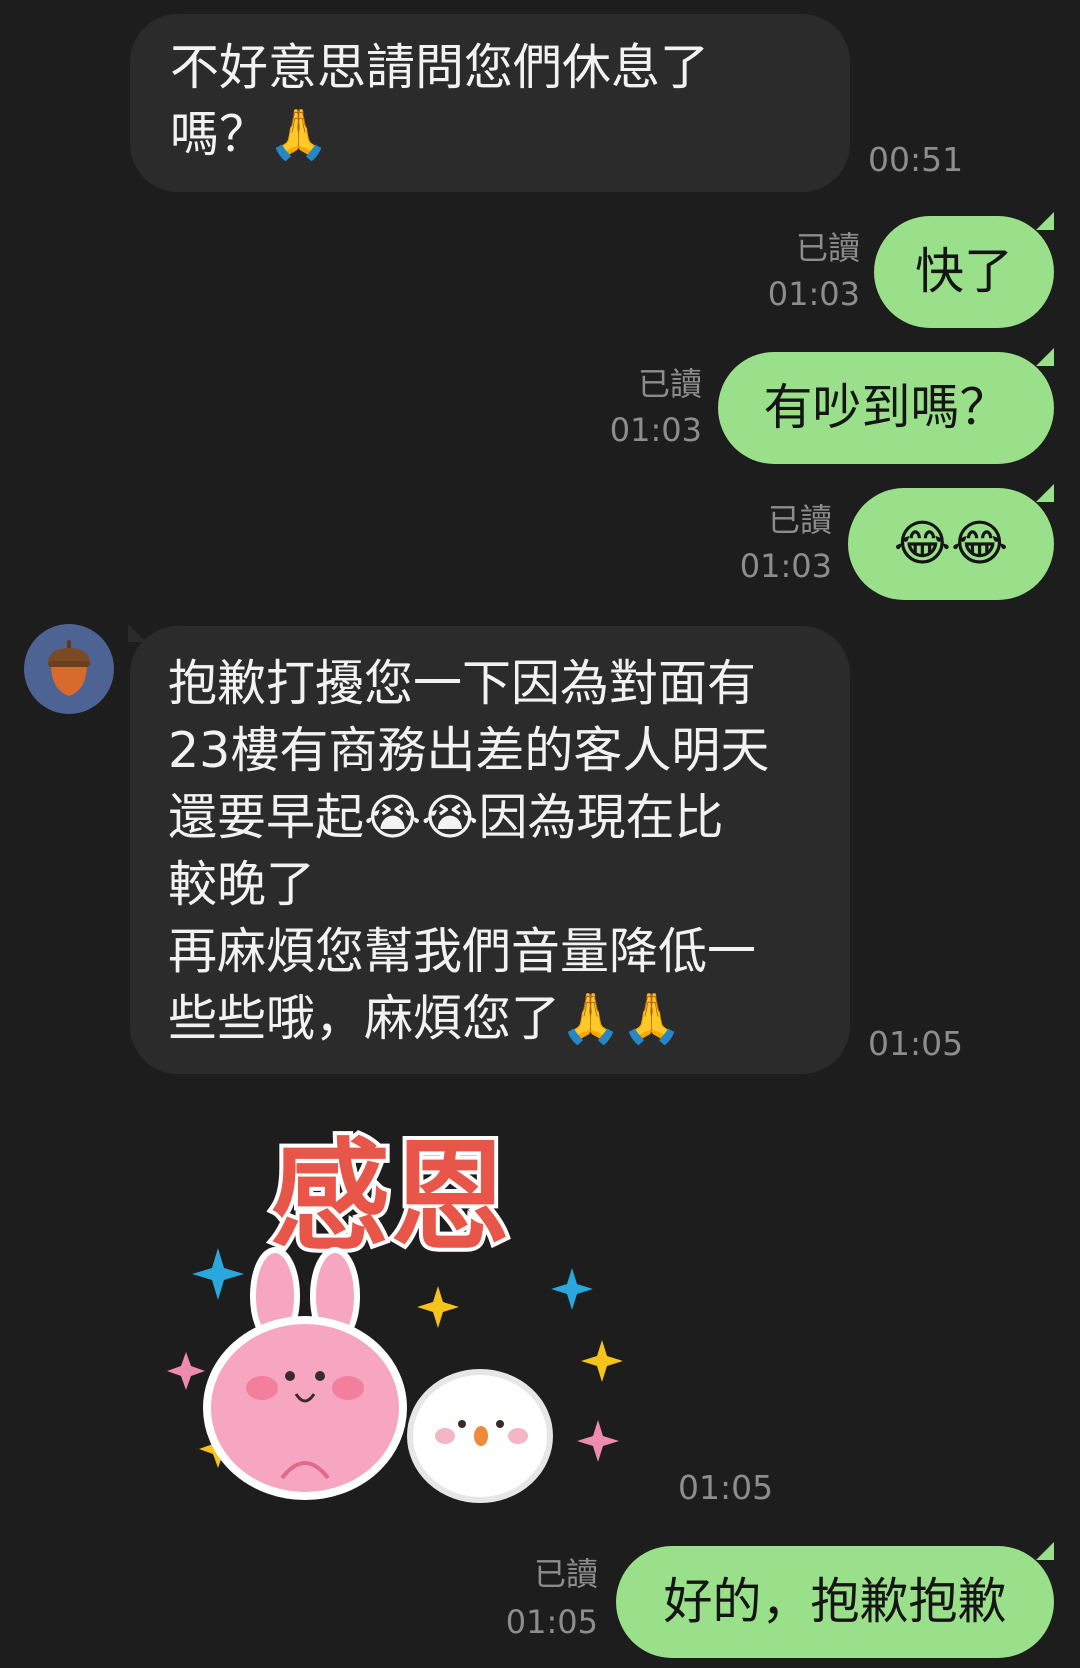  I want to click on sticker-text: 感恩, so click(390, 1197).